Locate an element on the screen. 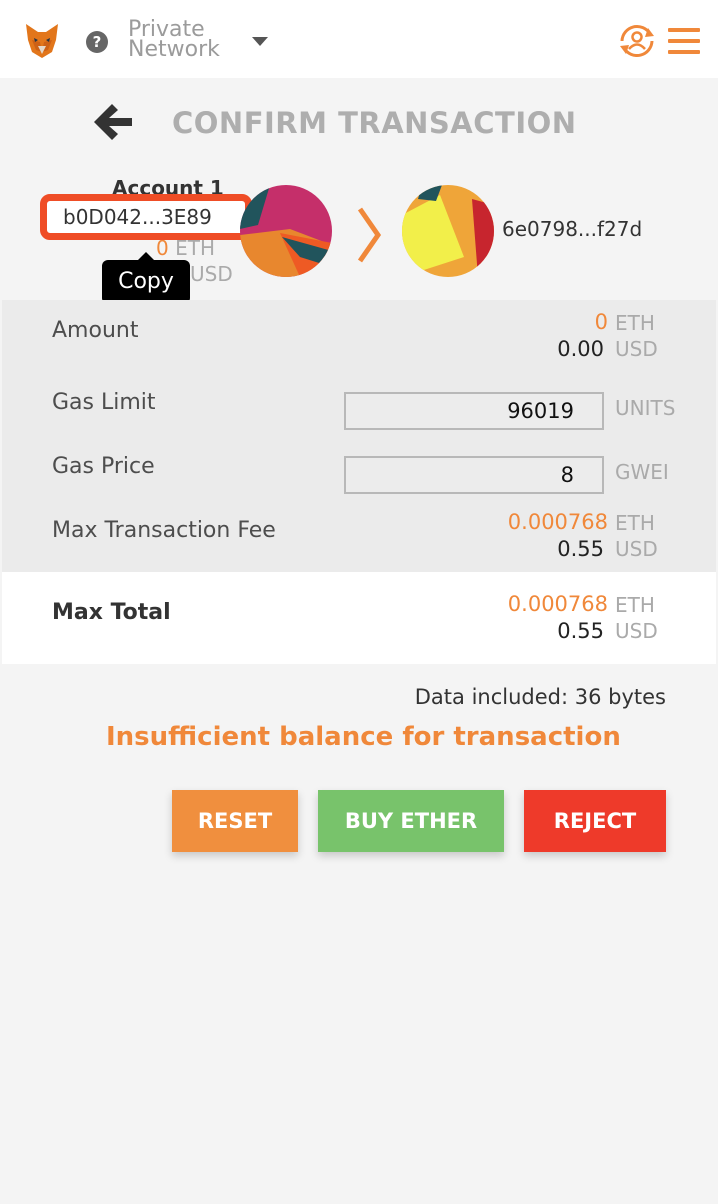  gas-limit-input: 96019 is located at coordinates (474, 411).